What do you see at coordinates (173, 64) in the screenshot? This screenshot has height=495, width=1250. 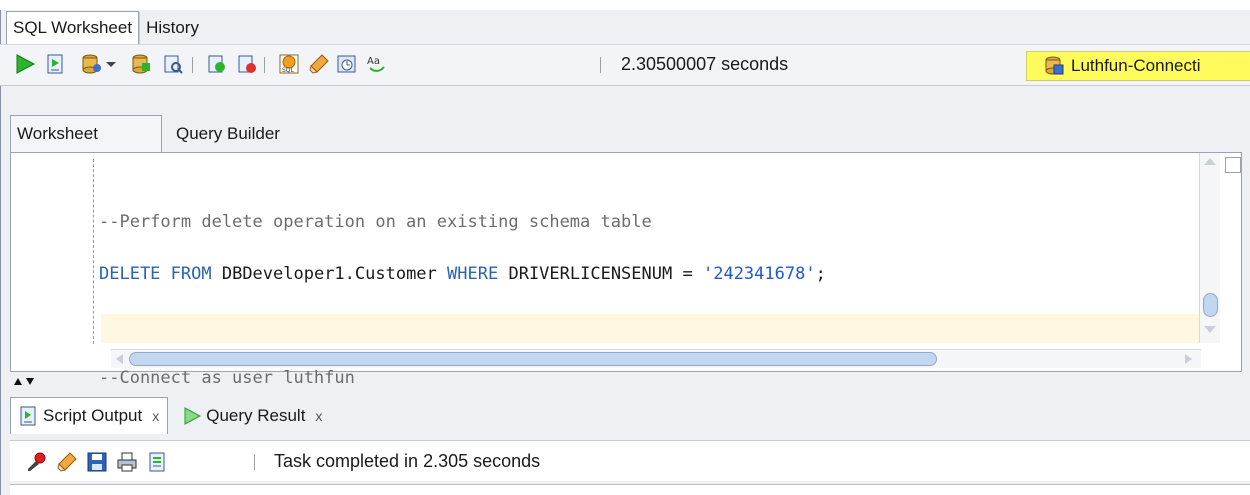 I see `autotrace-icon` at bounding box center [173, 64].